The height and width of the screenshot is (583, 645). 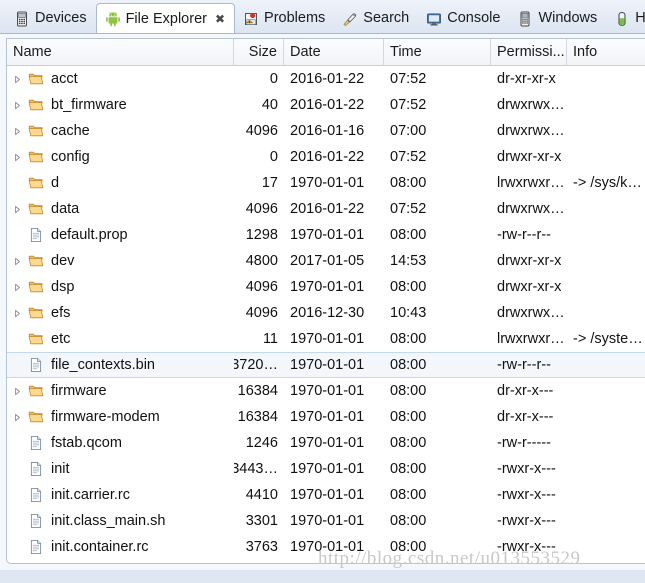 I want to click on cell-size: 16384, so click(x=259, y=417).